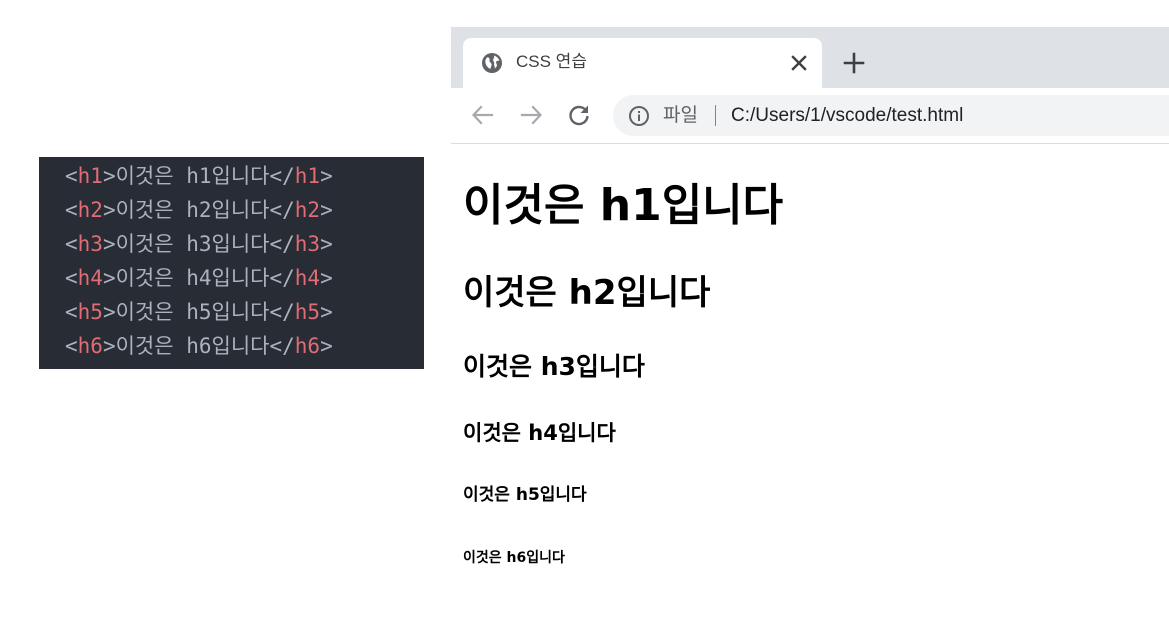  What do you see at coordinates (192, 346) in the screenshot?
I see `code-text: 이것은 h6입니다` at bounding box center [192, 346].